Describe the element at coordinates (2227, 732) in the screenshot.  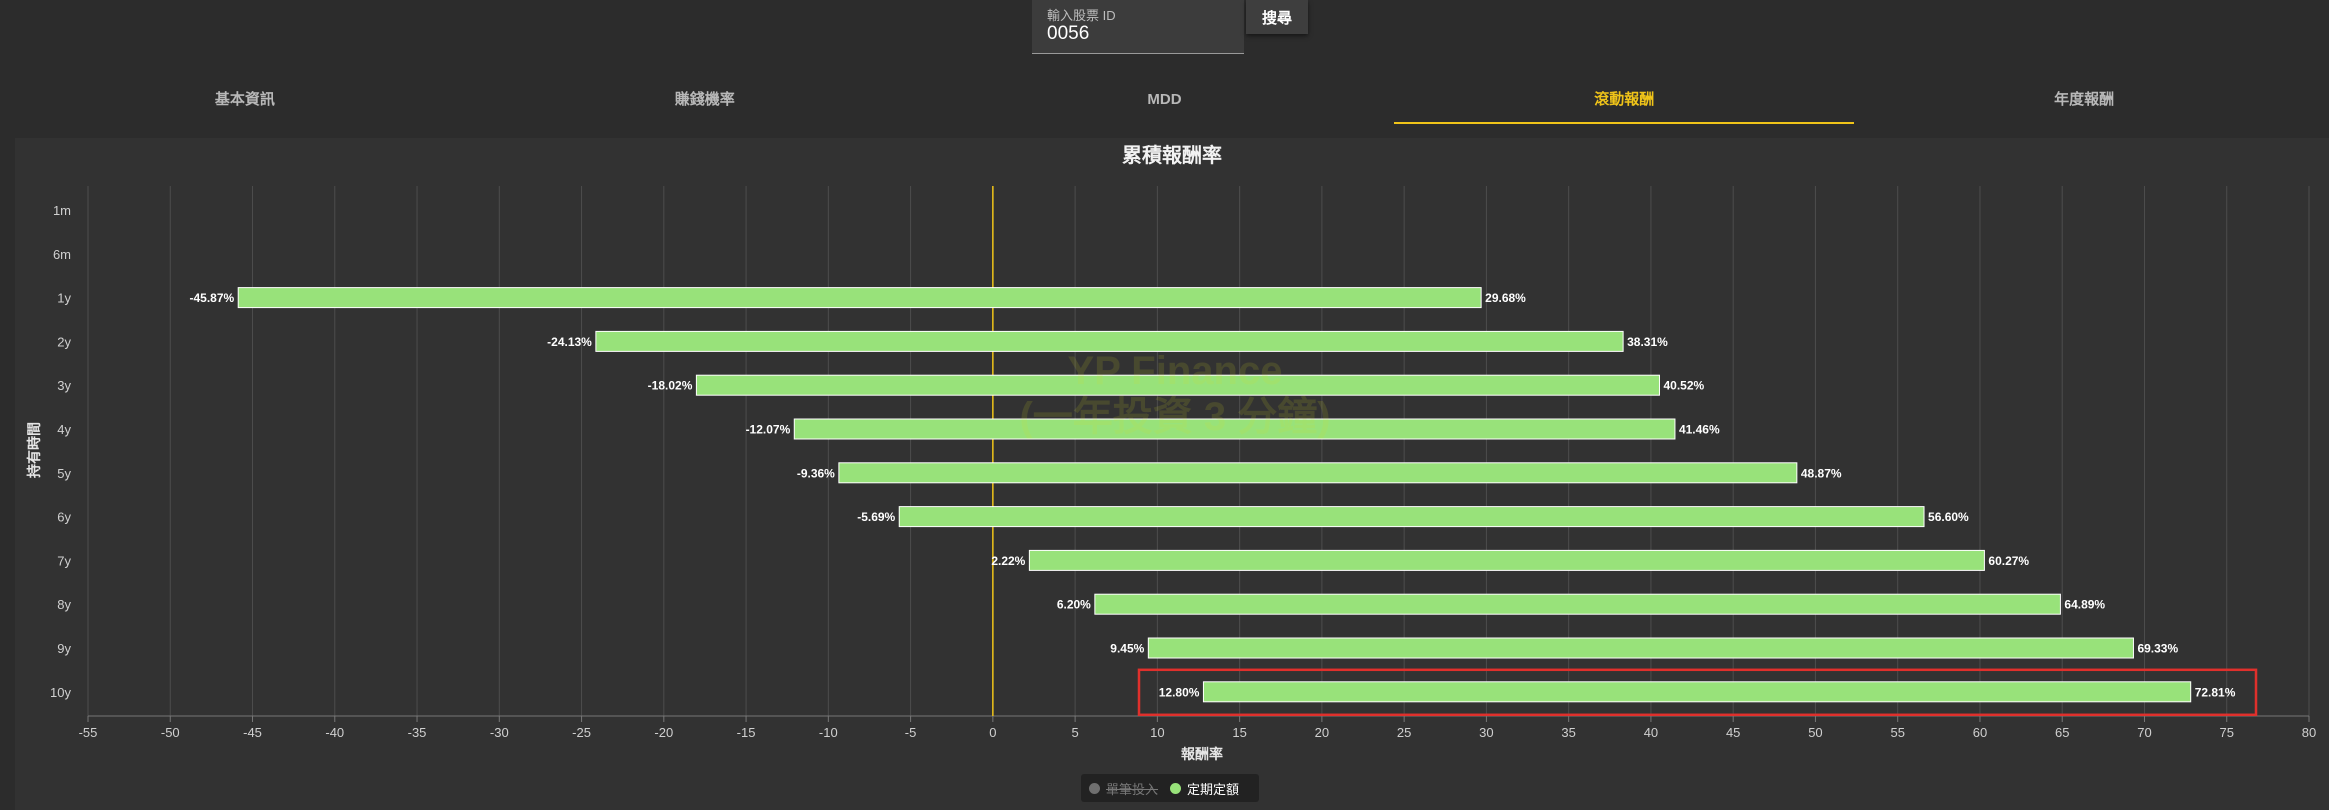
I see `x-tick-label: 75` at that location.